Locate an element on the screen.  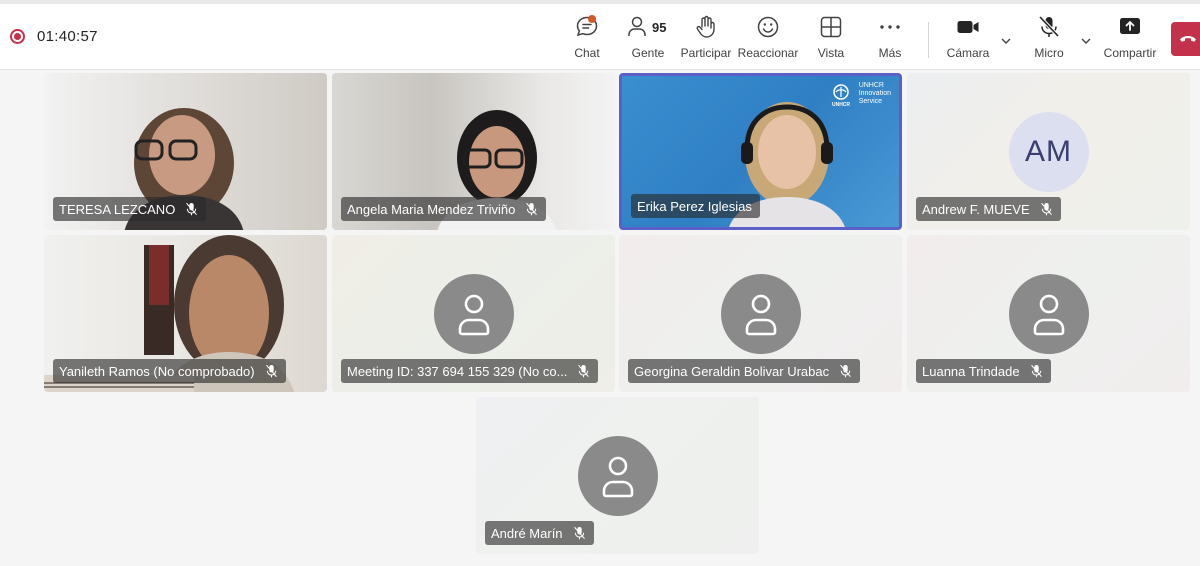
mic-button: Micro is located at coordinates (1049, 41).